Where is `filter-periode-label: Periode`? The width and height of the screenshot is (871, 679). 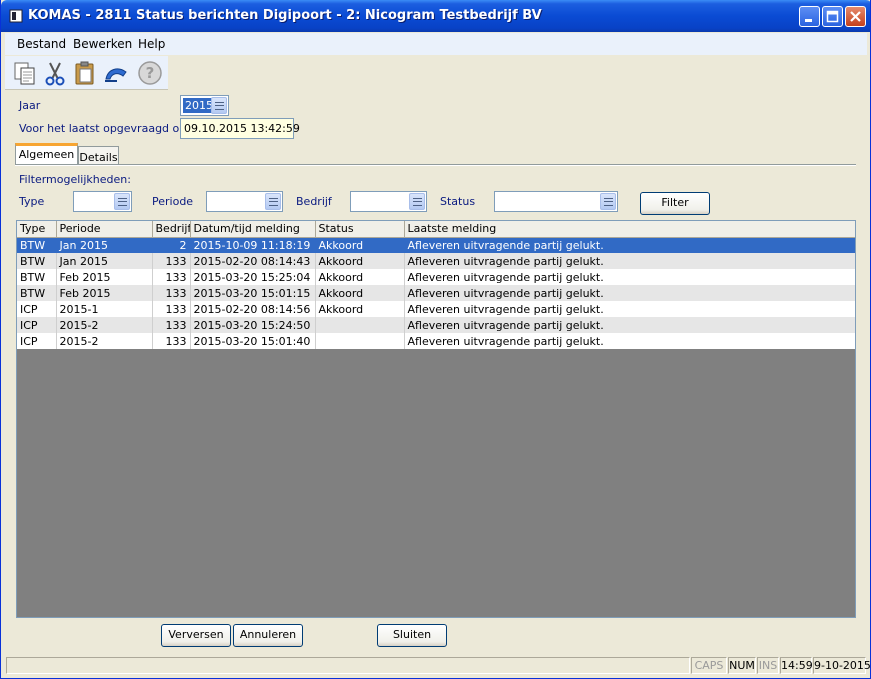 filter-periode-label: Periode is located at coordinates (173, 201).